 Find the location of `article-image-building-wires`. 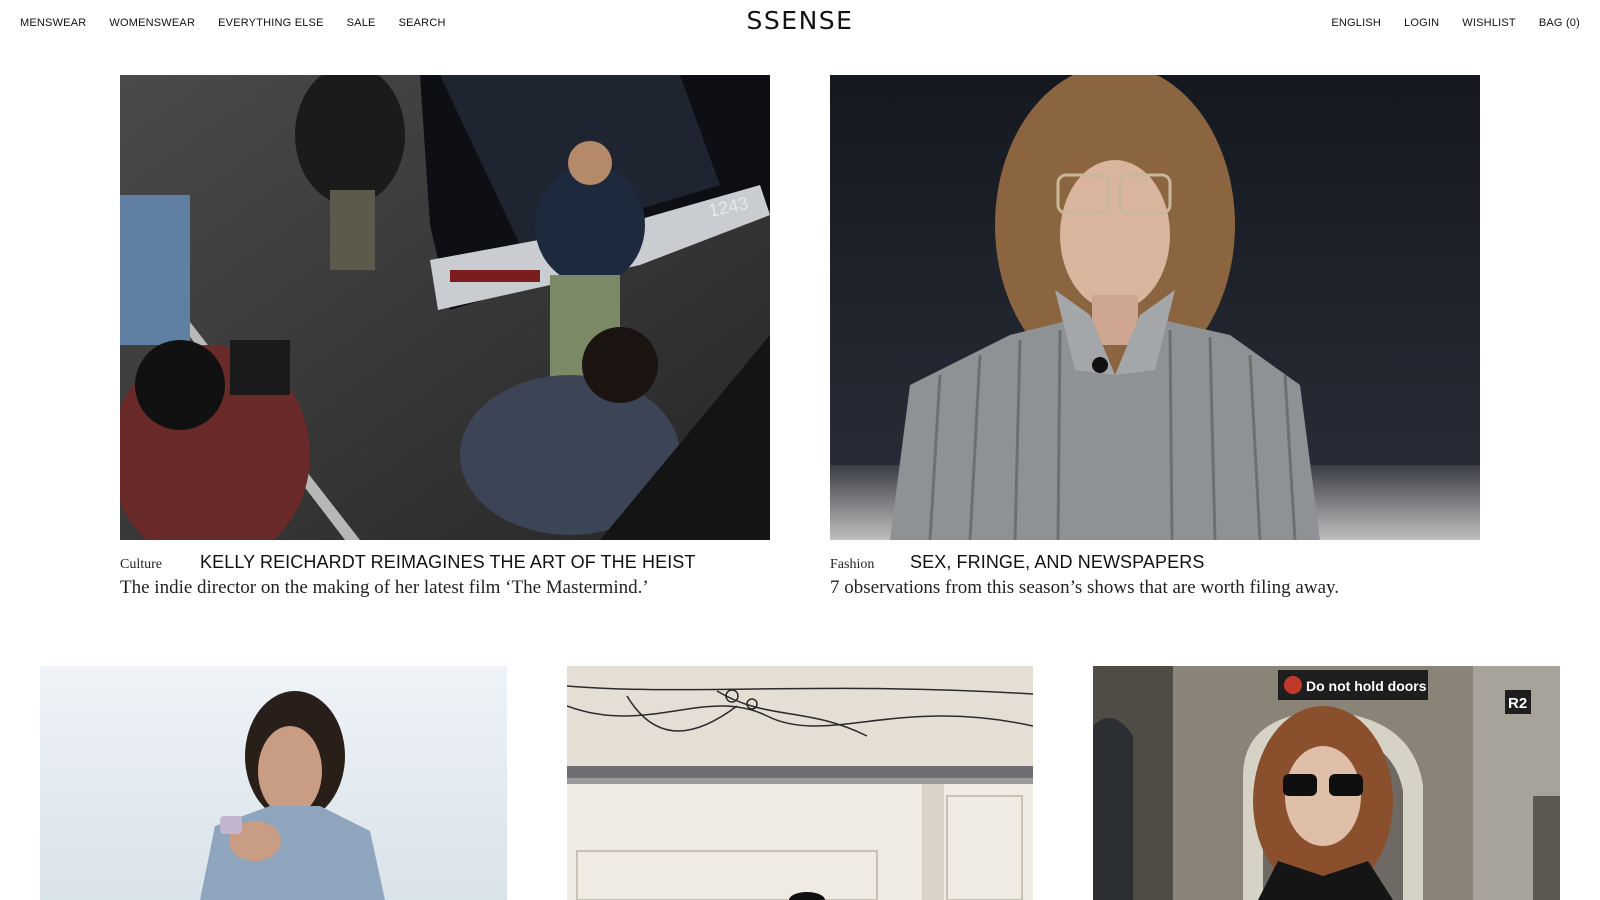

article-image-building-wires is located at coordinates (800, 783).